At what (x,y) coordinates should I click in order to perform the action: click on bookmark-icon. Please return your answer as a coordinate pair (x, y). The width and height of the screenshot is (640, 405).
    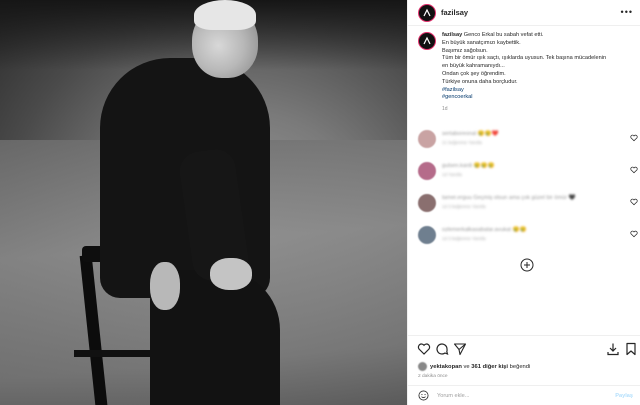
    Looking at the image, I should click on (631, 349).